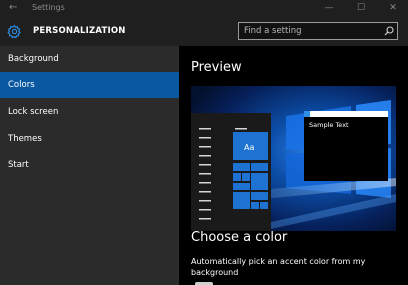  I want to click on sidebar-item-themes: Themes, so click(89, 139).